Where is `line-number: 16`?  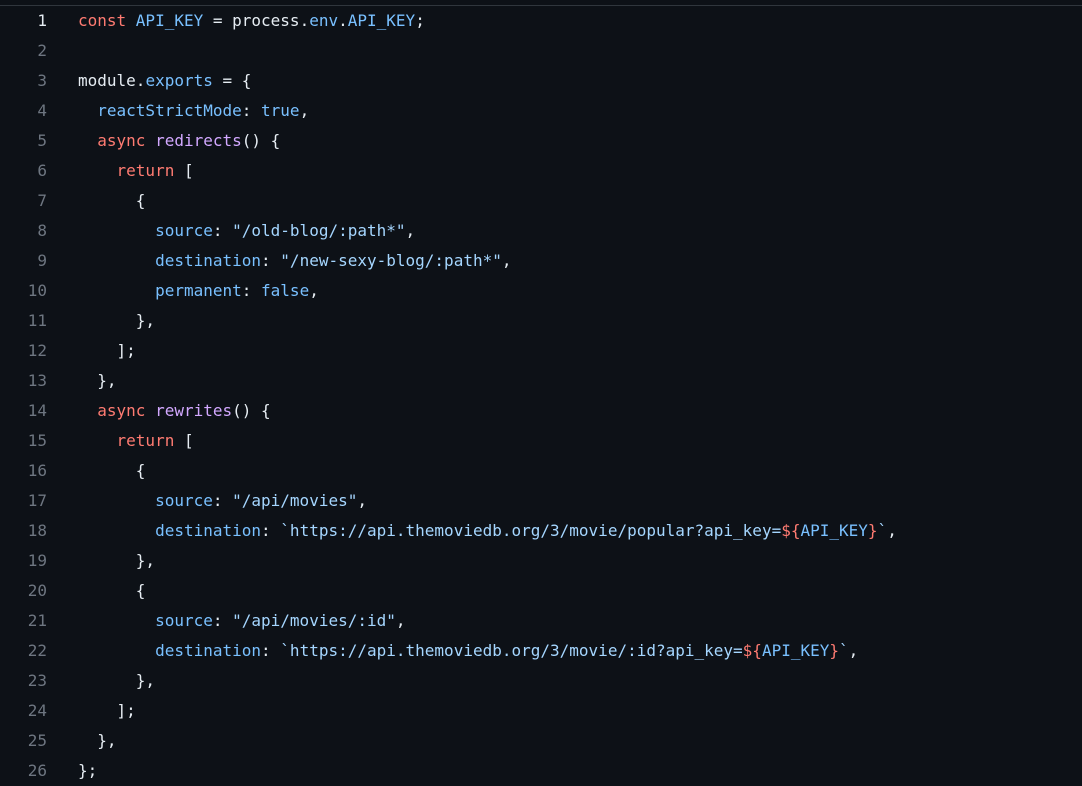
line-number: 16 is located at coordinates (23, 471).